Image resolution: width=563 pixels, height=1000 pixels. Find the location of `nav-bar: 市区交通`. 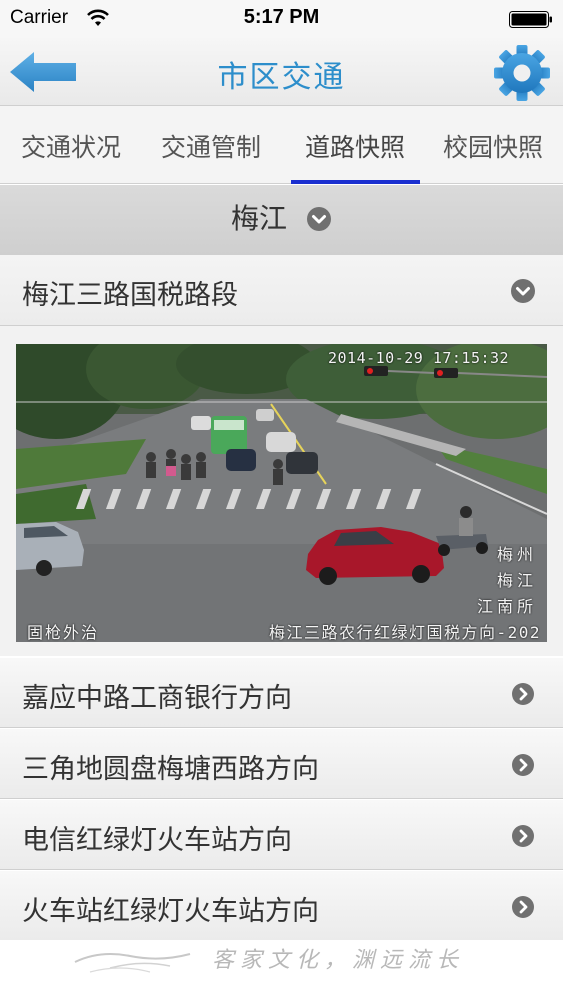

nav-bar: 市区交通 is located at coordinates (281, 72).